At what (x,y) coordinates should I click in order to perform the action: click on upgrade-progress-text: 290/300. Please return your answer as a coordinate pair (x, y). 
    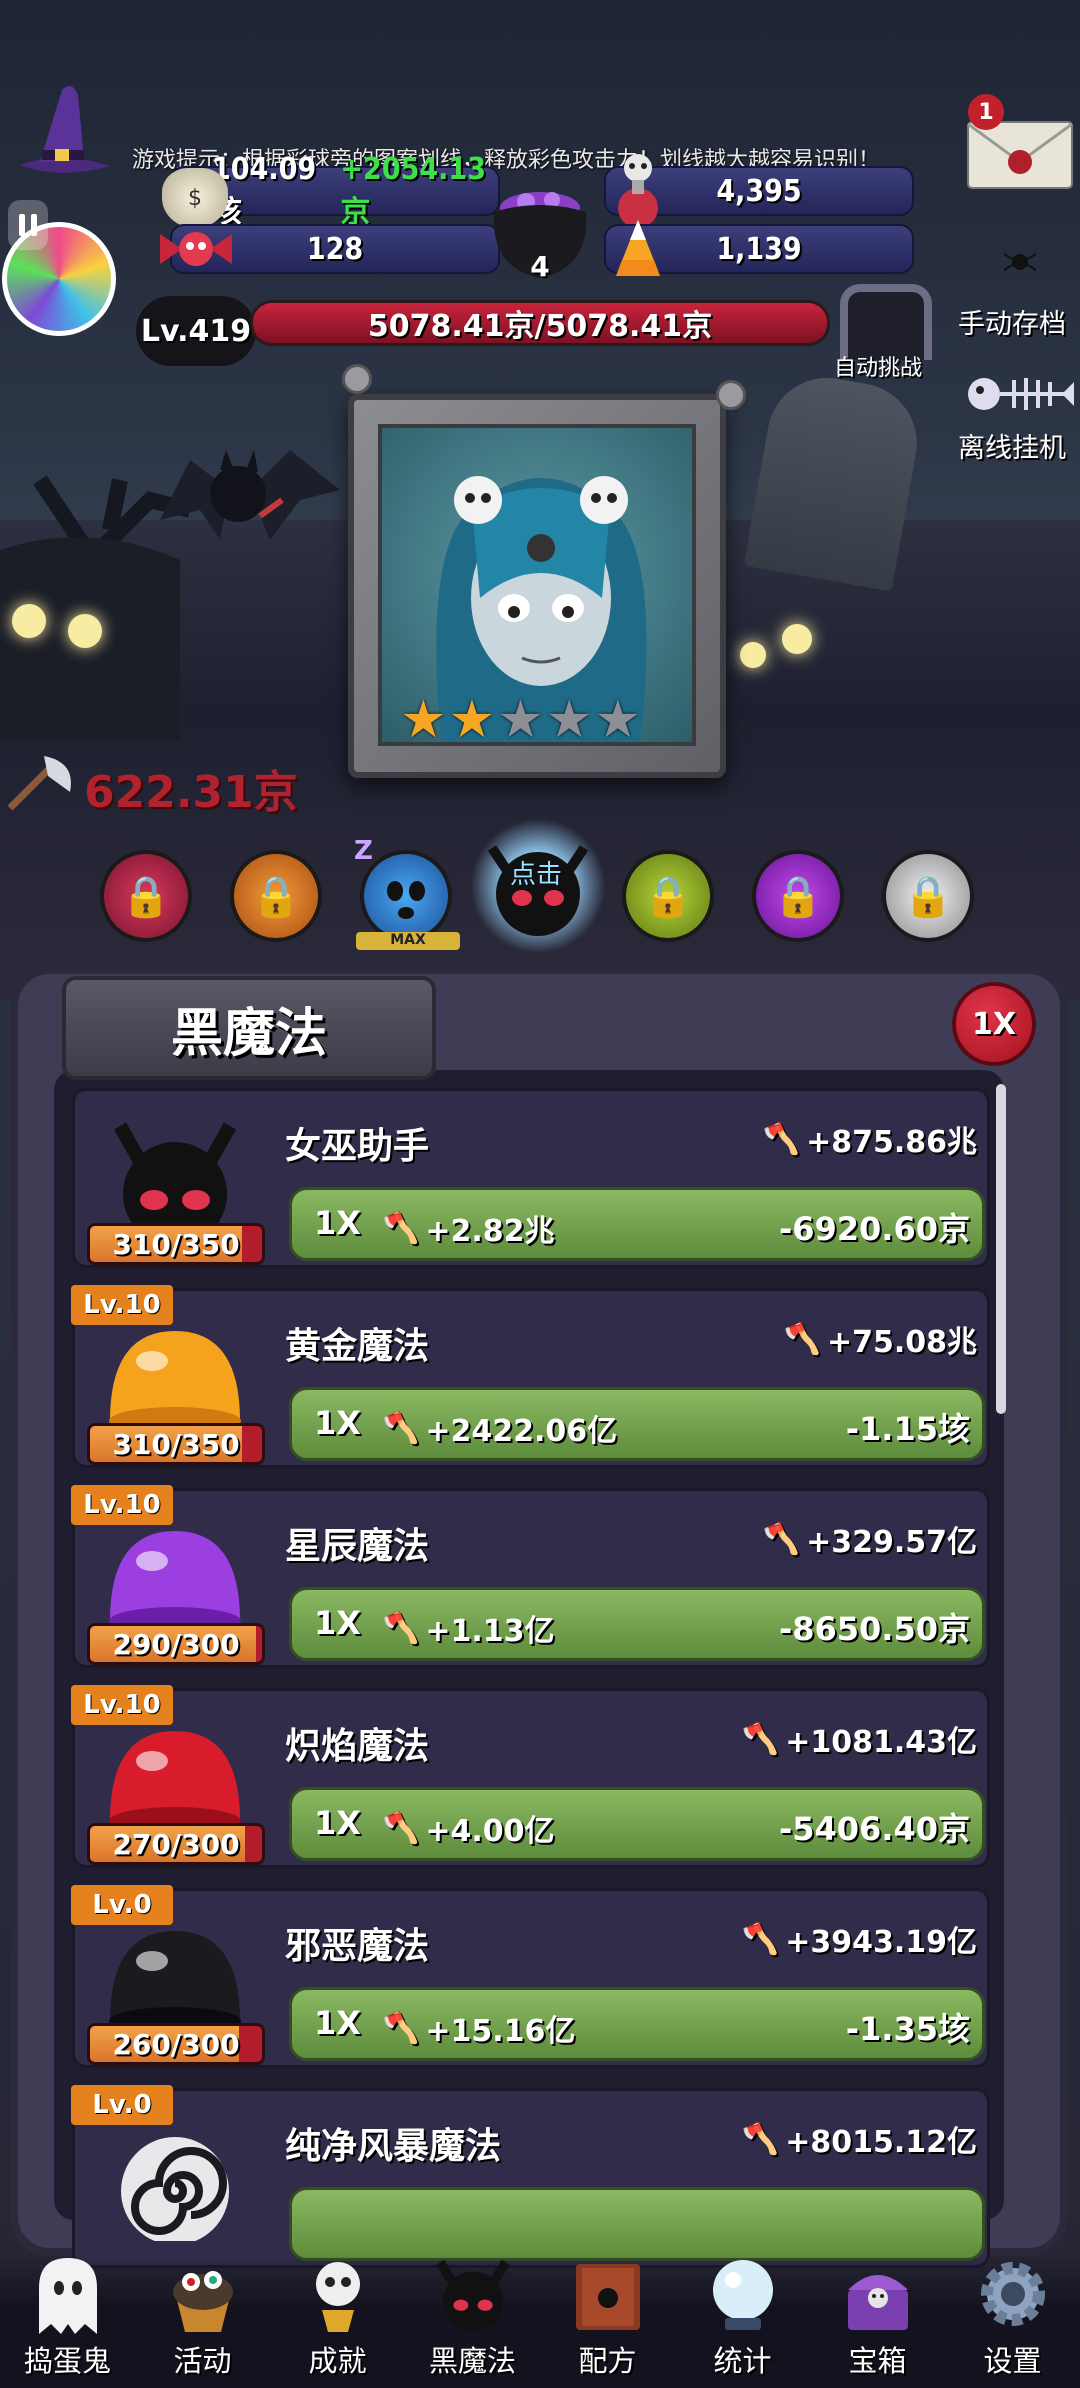
    Looking at the image, I should click on (176, 1644).